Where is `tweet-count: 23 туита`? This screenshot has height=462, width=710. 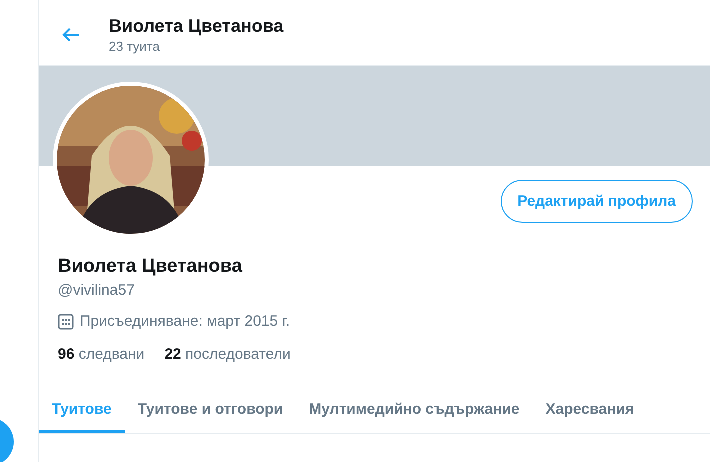 tweet-count: 23 туита is located at coordinates (135, 46).